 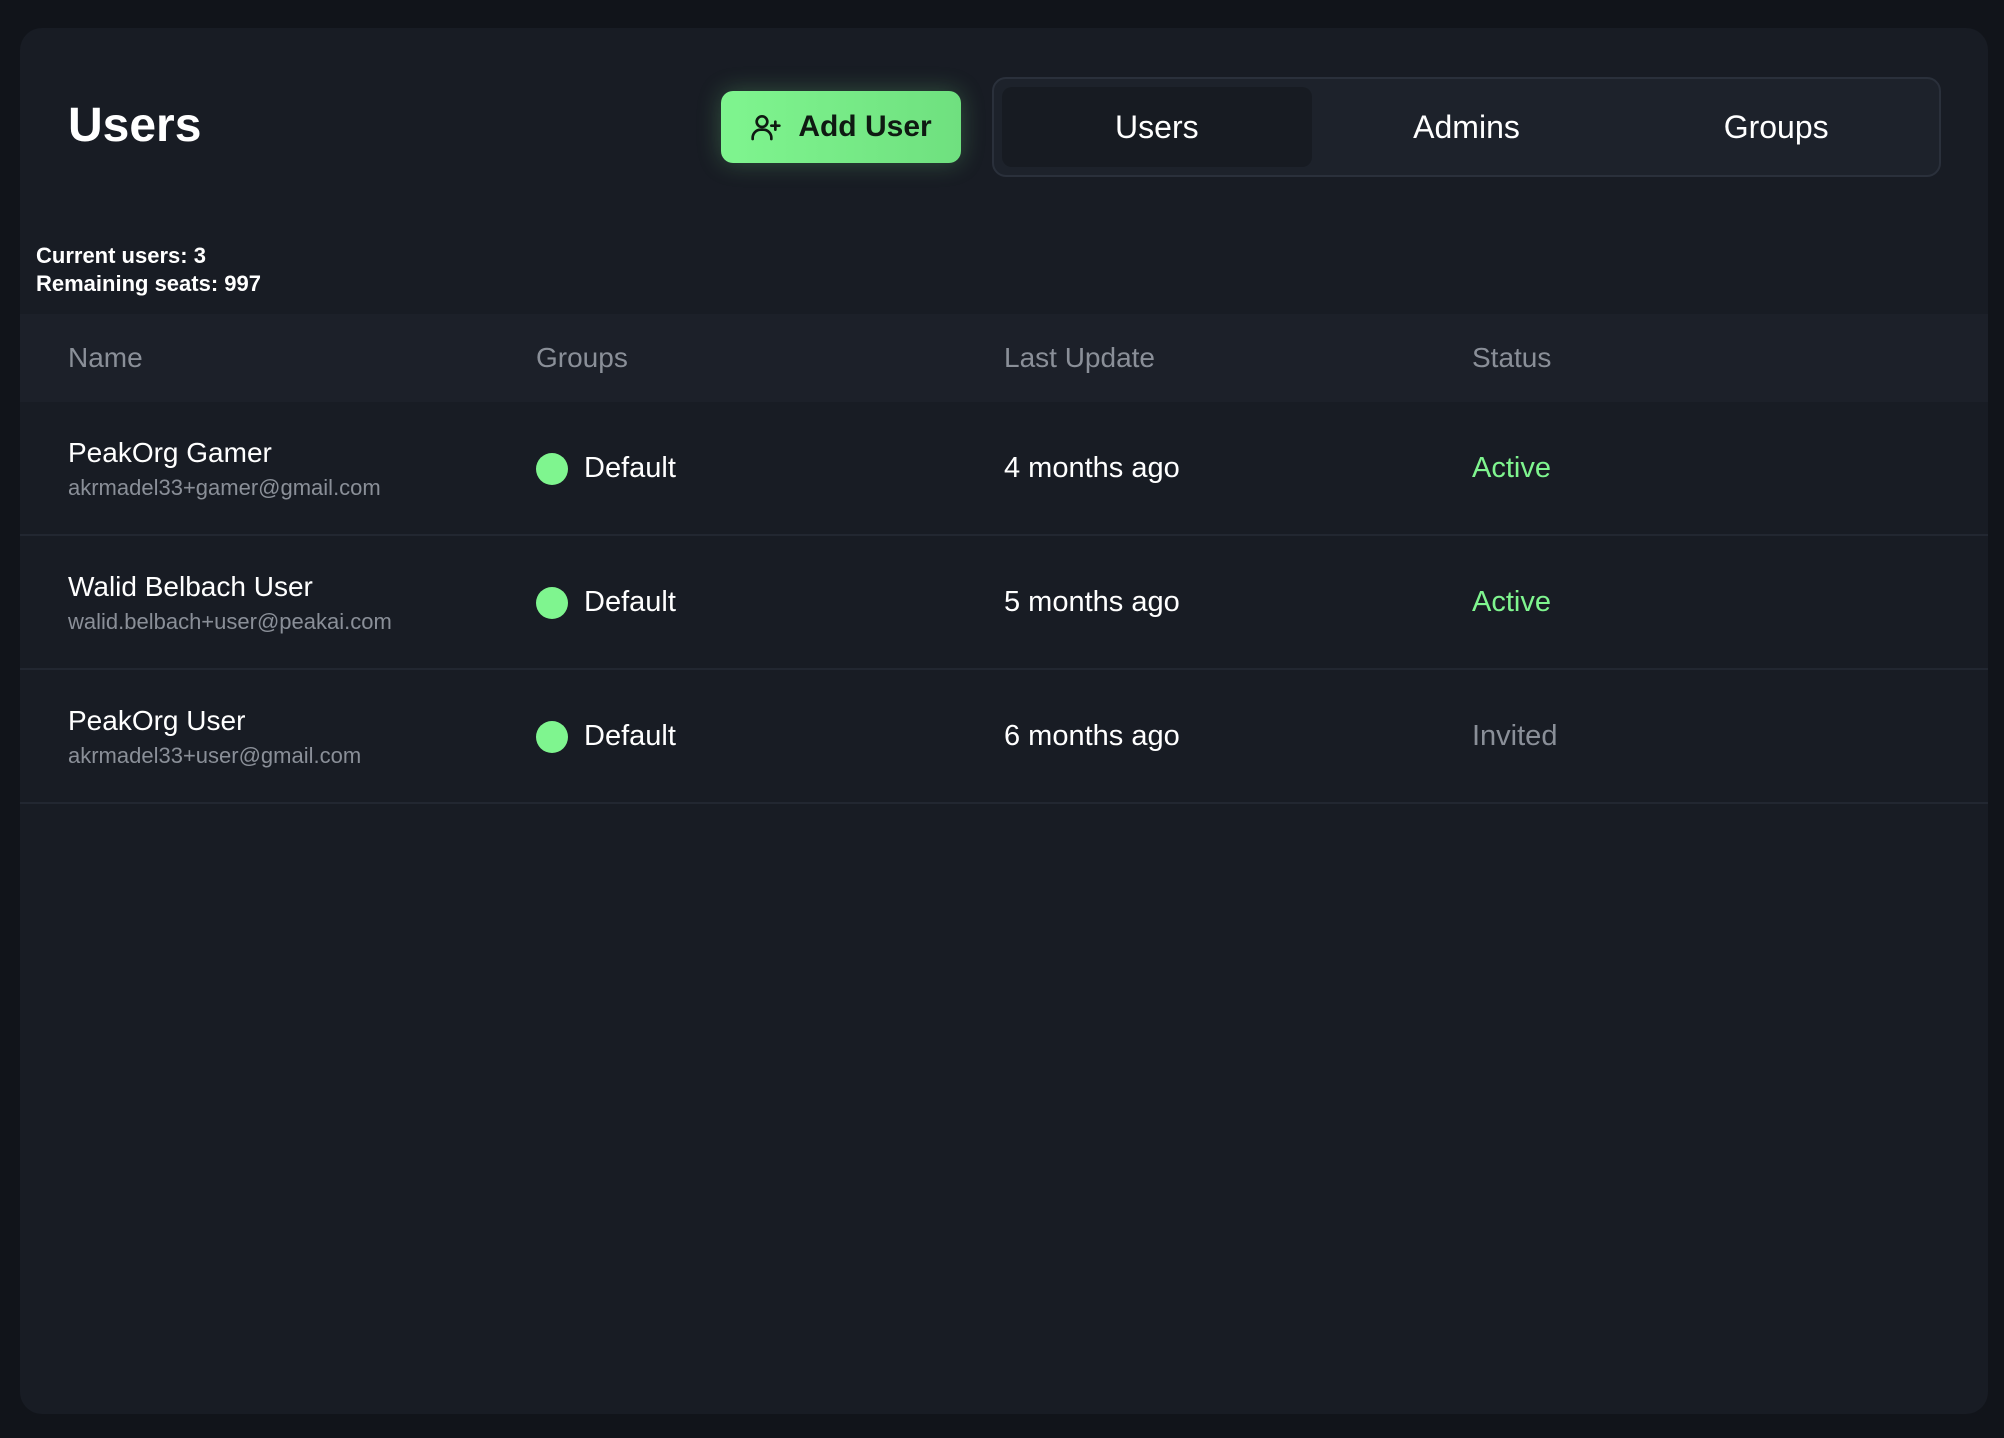 I want to click on column-header-groups: Groups, so click(x=582, y=358).